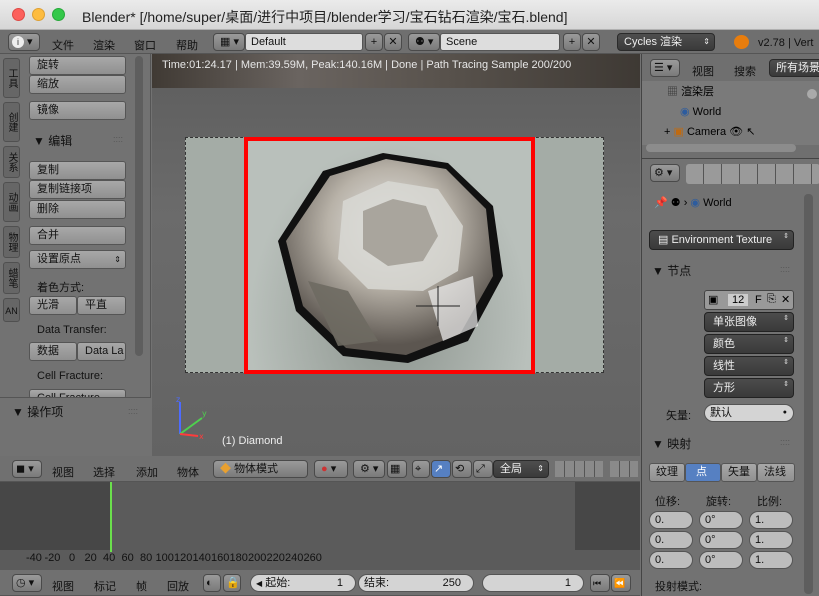  What do you see at coordinates (11, 78) in the screenshot?
I see `tab-tools: 工具` at bounding box center [11, 78].